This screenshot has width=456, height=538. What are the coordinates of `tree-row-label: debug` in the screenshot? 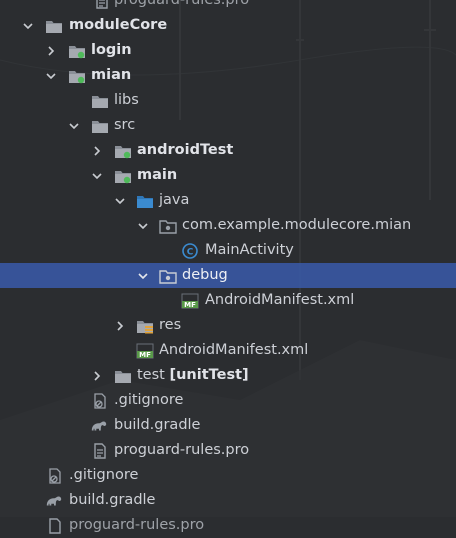 It's located at (205, 275).